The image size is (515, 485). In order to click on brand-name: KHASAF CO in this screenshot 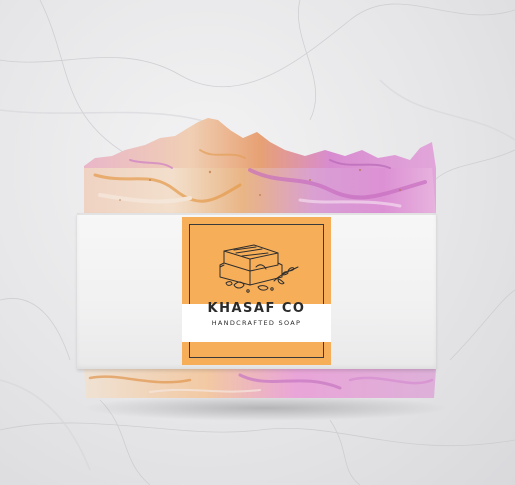, I will do `click(256, 308)`.